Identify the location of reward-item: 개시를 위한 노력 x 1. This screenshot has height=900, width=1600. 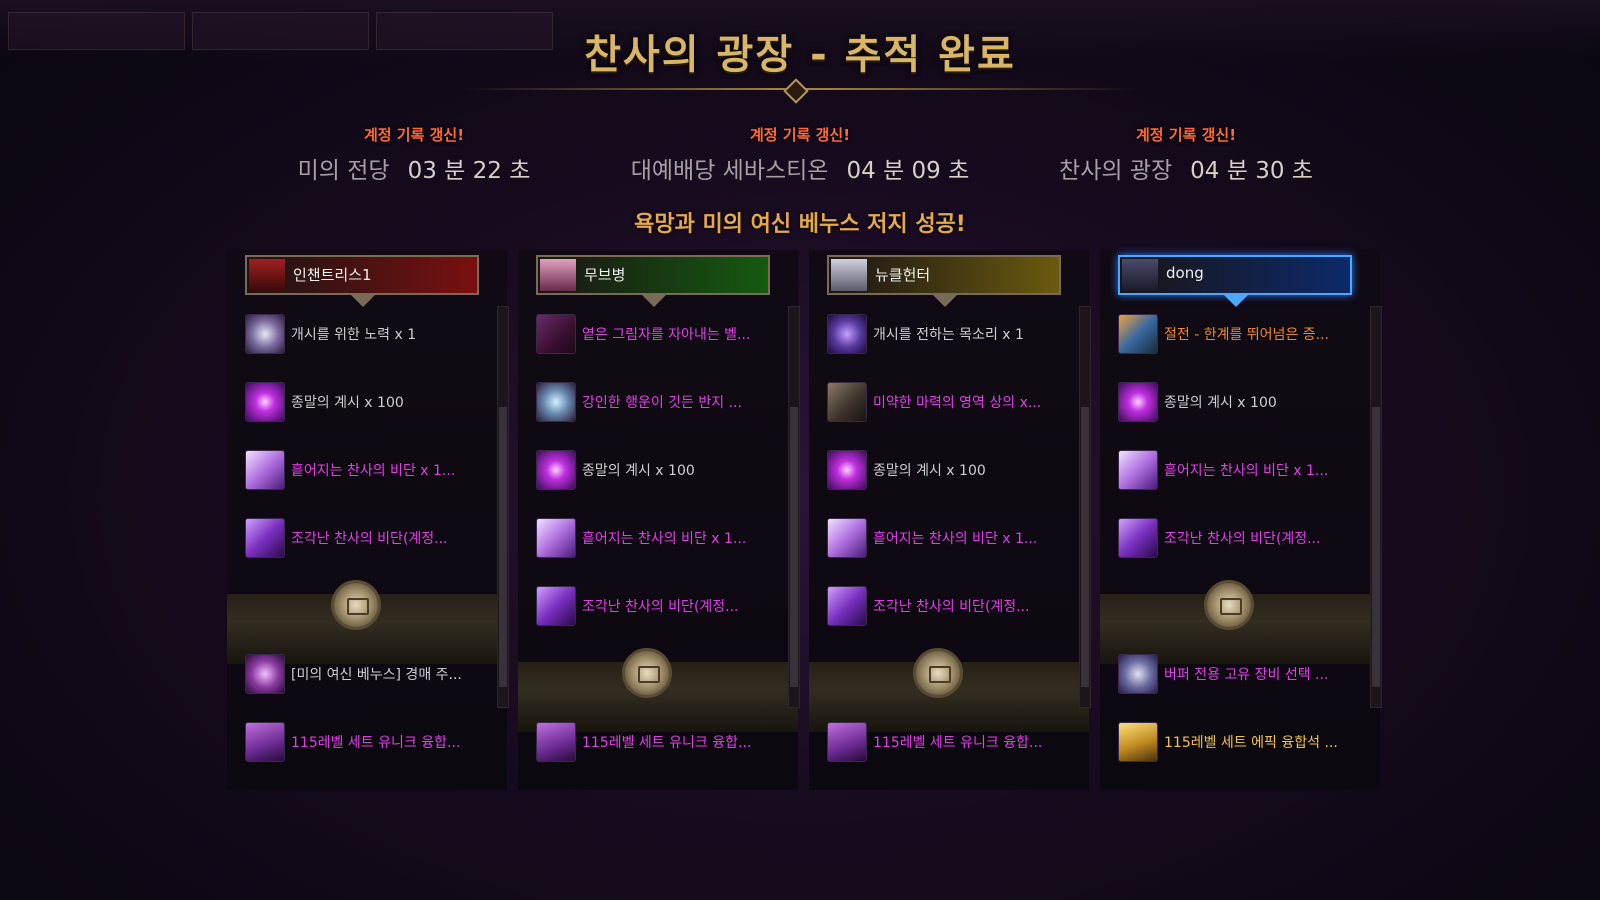
(370, 334).